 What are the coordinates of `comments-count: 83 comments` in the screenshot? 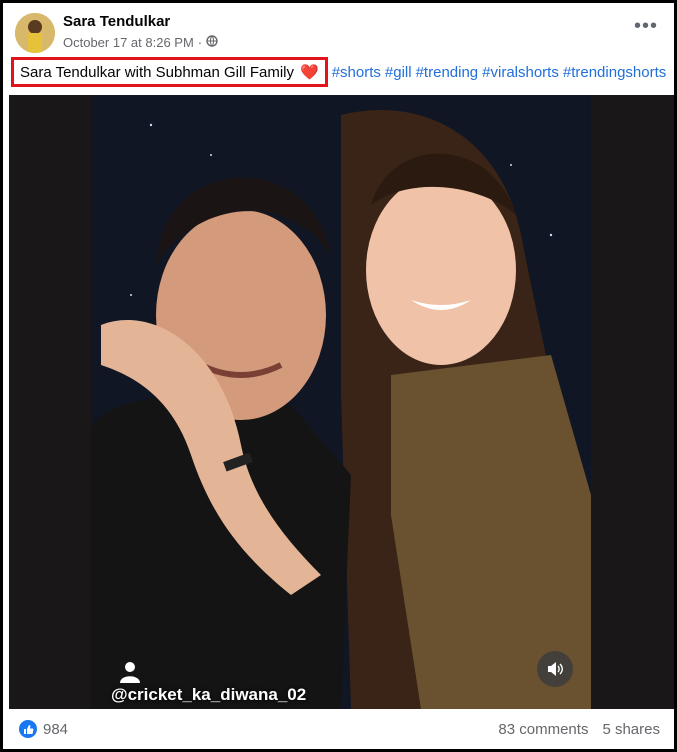 It's located at (543, 729).